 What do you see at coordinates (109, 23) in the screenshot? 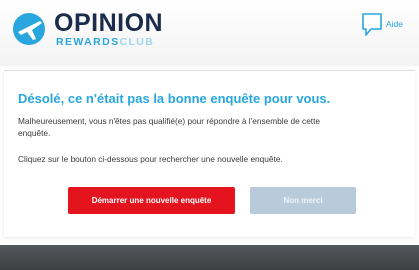
I see `brand-name: OPINION` at bounding box center [109, 23].